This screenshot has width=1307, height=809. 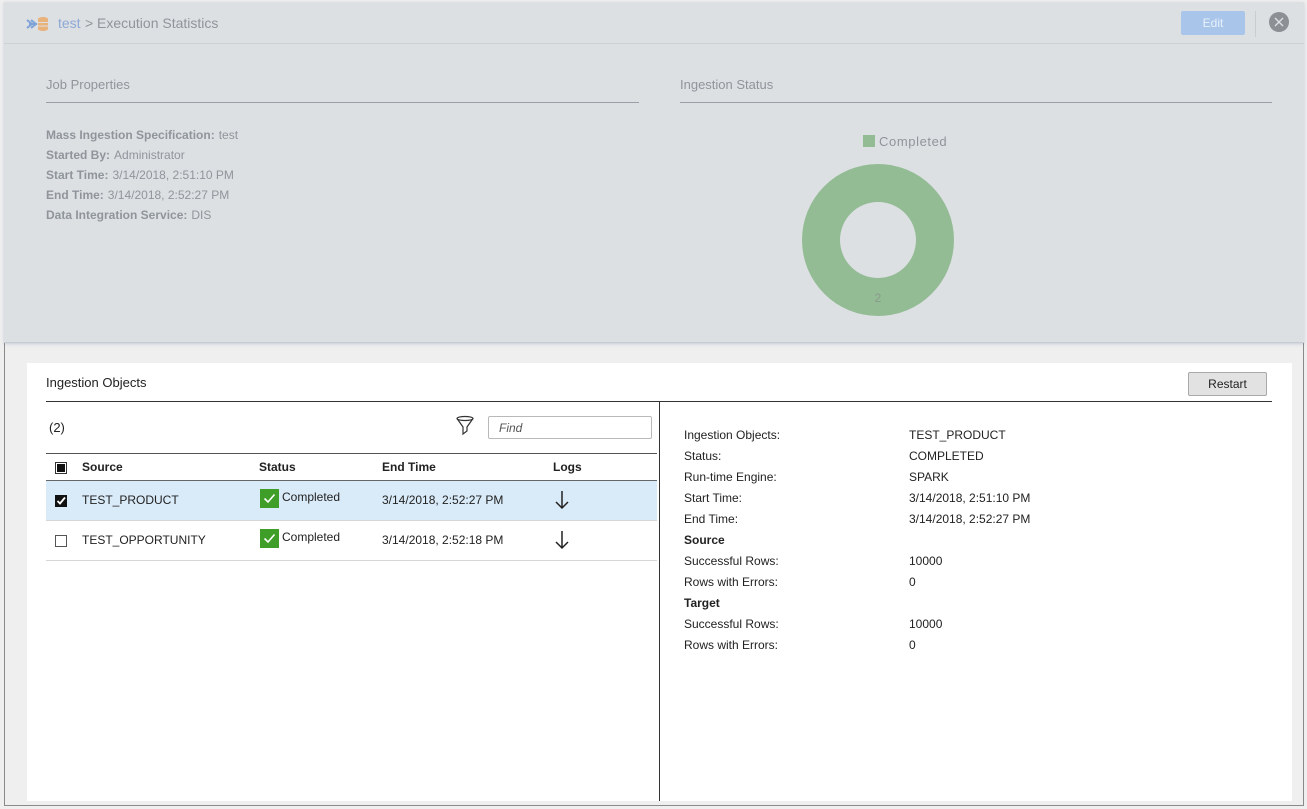 What do you see at coordinates (976, 102) in the screenshot?
I see `ingestion-status-rule` at bounding box center [976, 102].